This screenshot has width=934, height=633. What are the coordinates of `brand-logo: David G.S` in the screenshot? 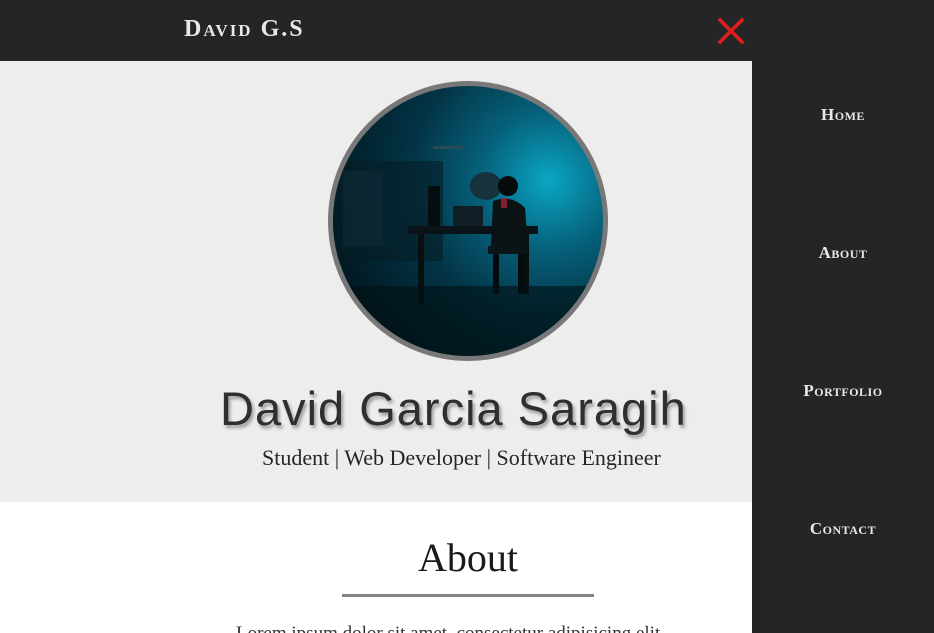 It's located at (244, 29).